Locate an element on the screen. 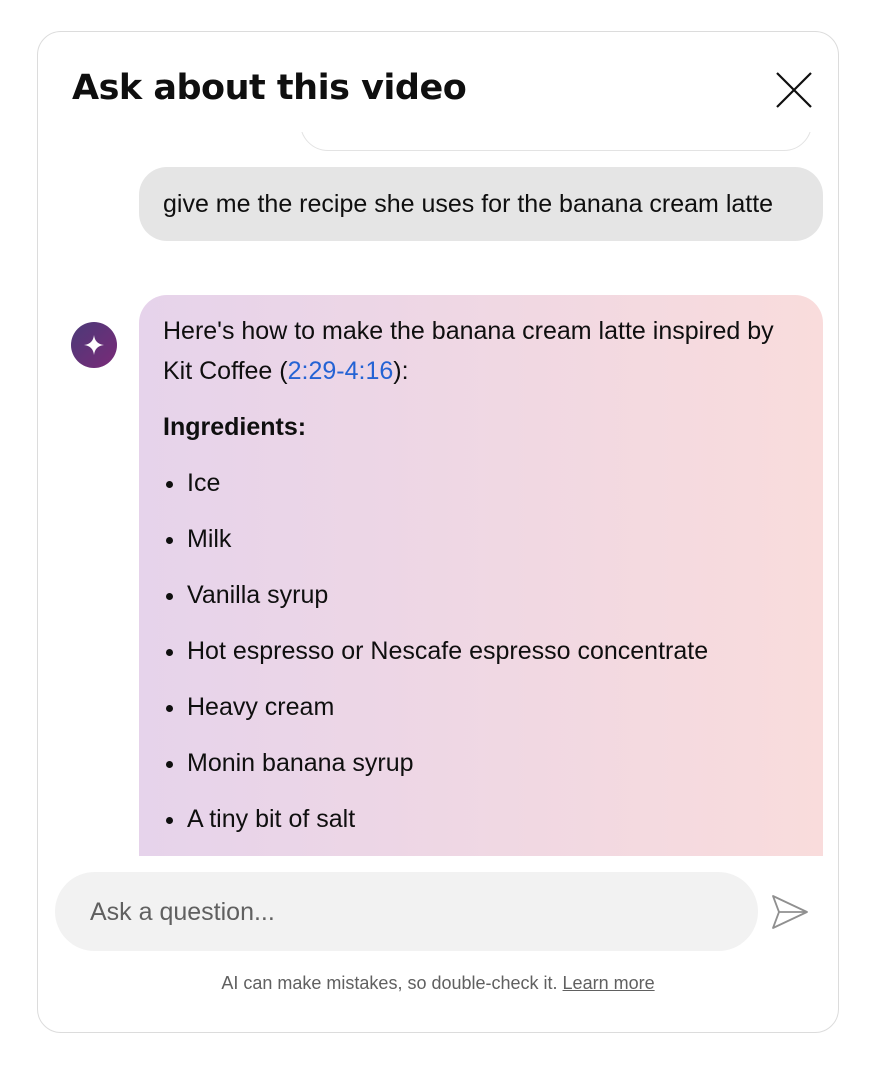 The width and height of the screenshot is (880, 1074). question-input-wrapper is located at coordinates (406, 912).